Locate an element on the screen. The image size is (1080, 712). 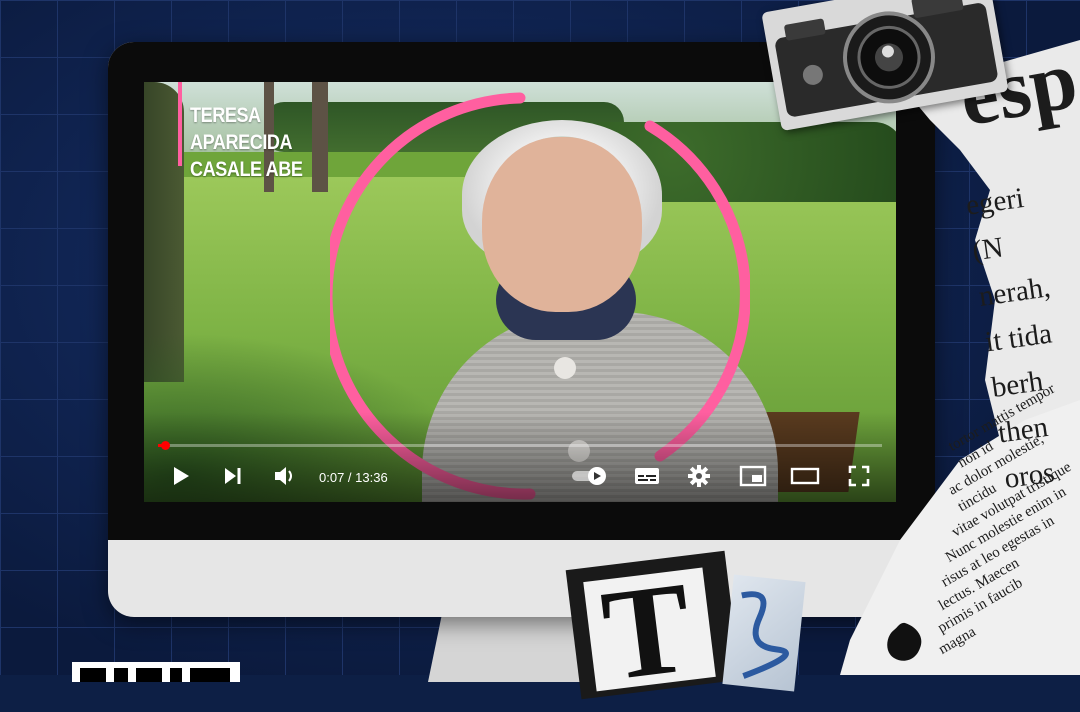
qr-code-icon is located at coordinates (156, 672).